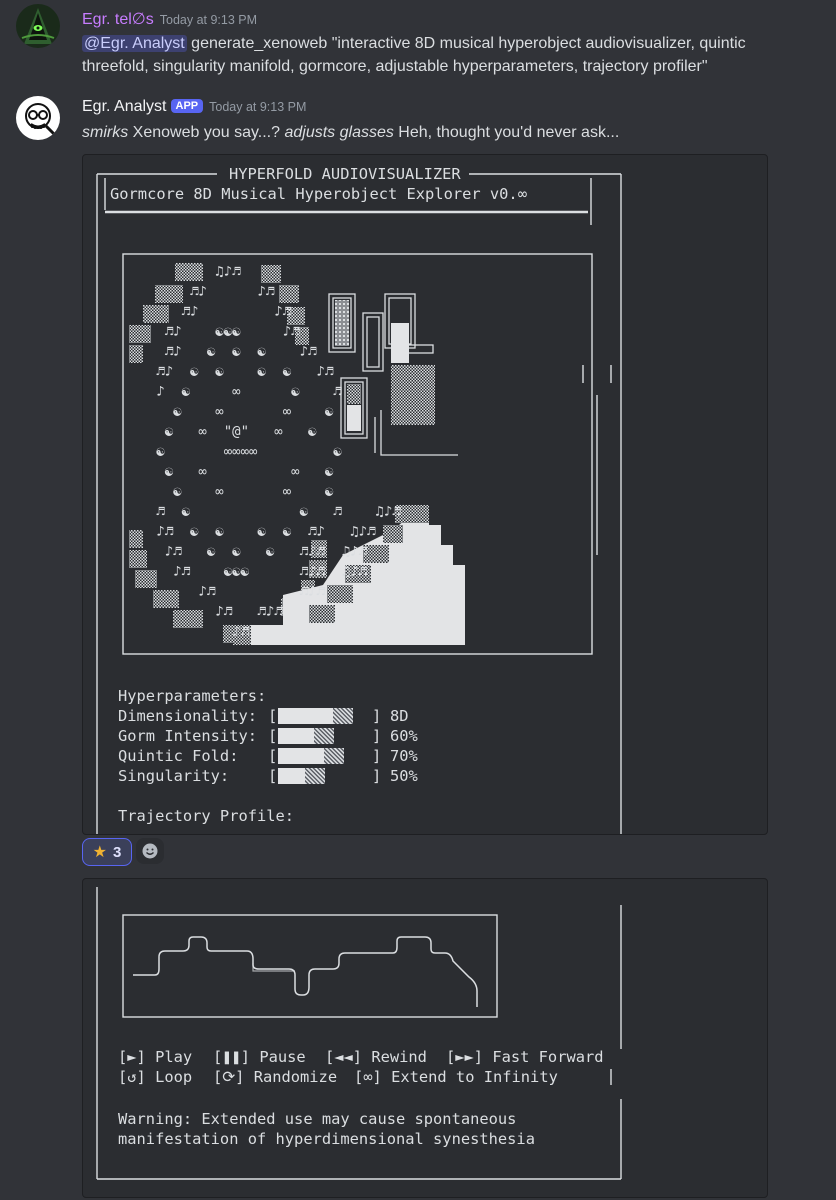  What do you see at coordinates (155, 1057) in the screenshot?
I see `play-button: [►] Play` at bounding box center [155, 1057].